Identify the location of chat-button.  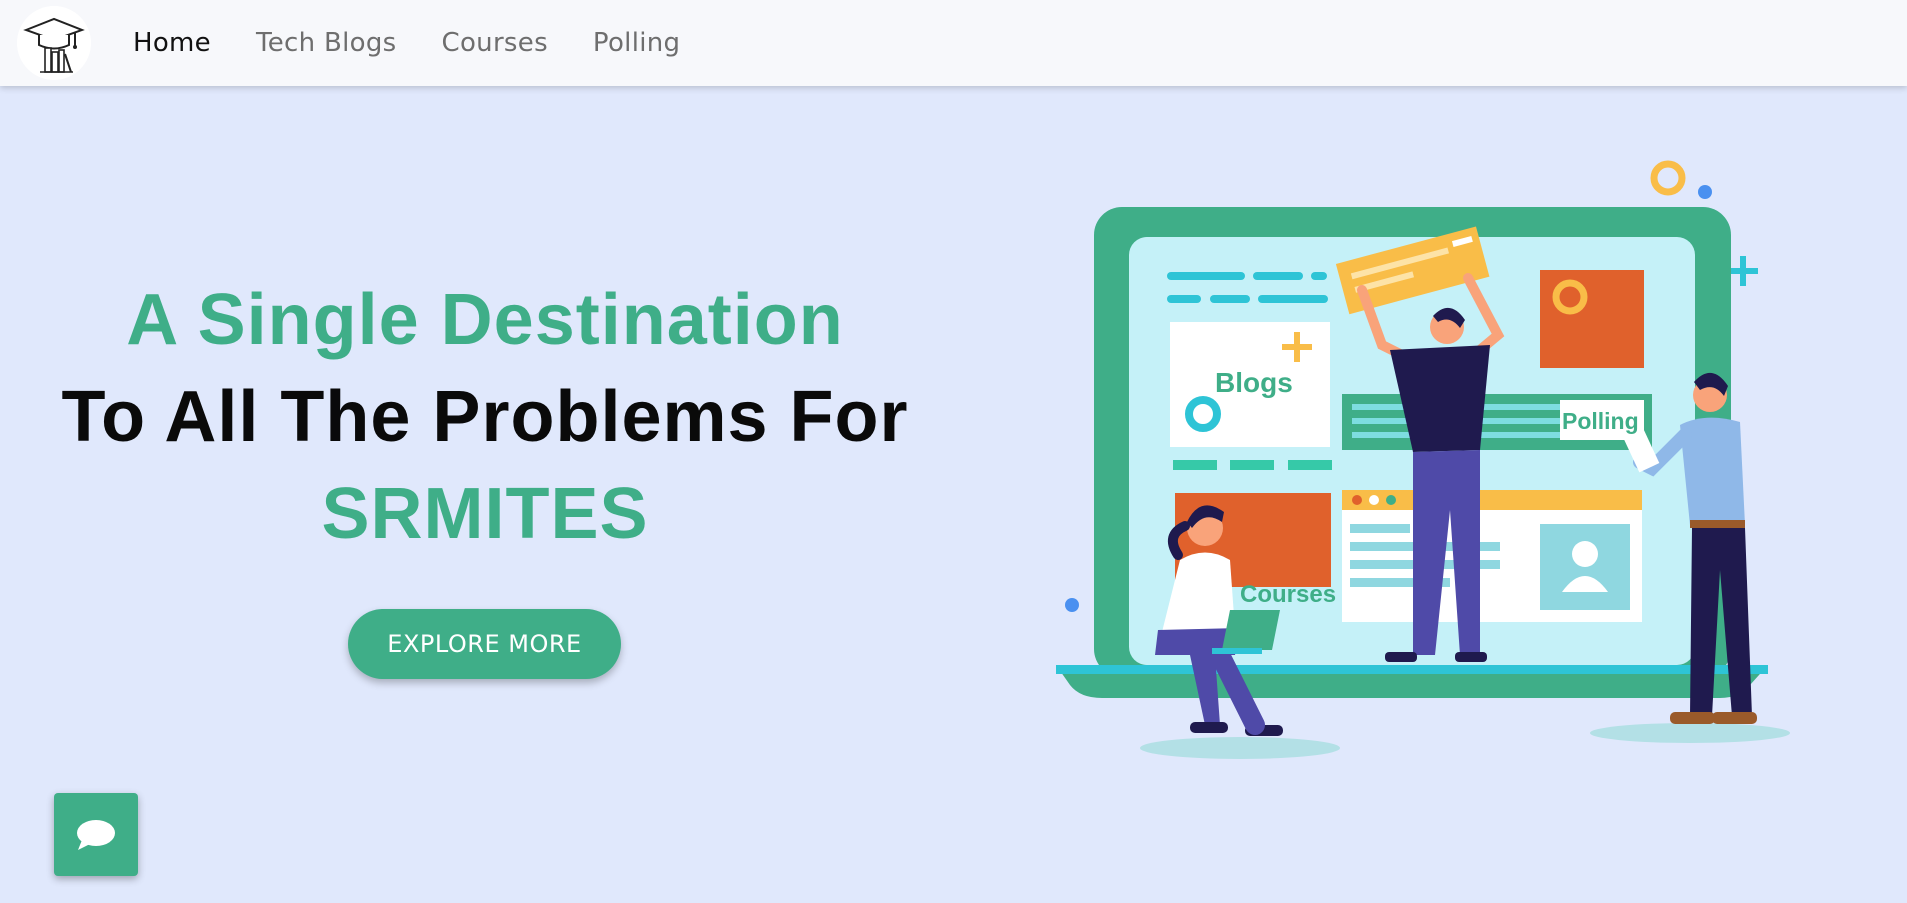
(96, 834).